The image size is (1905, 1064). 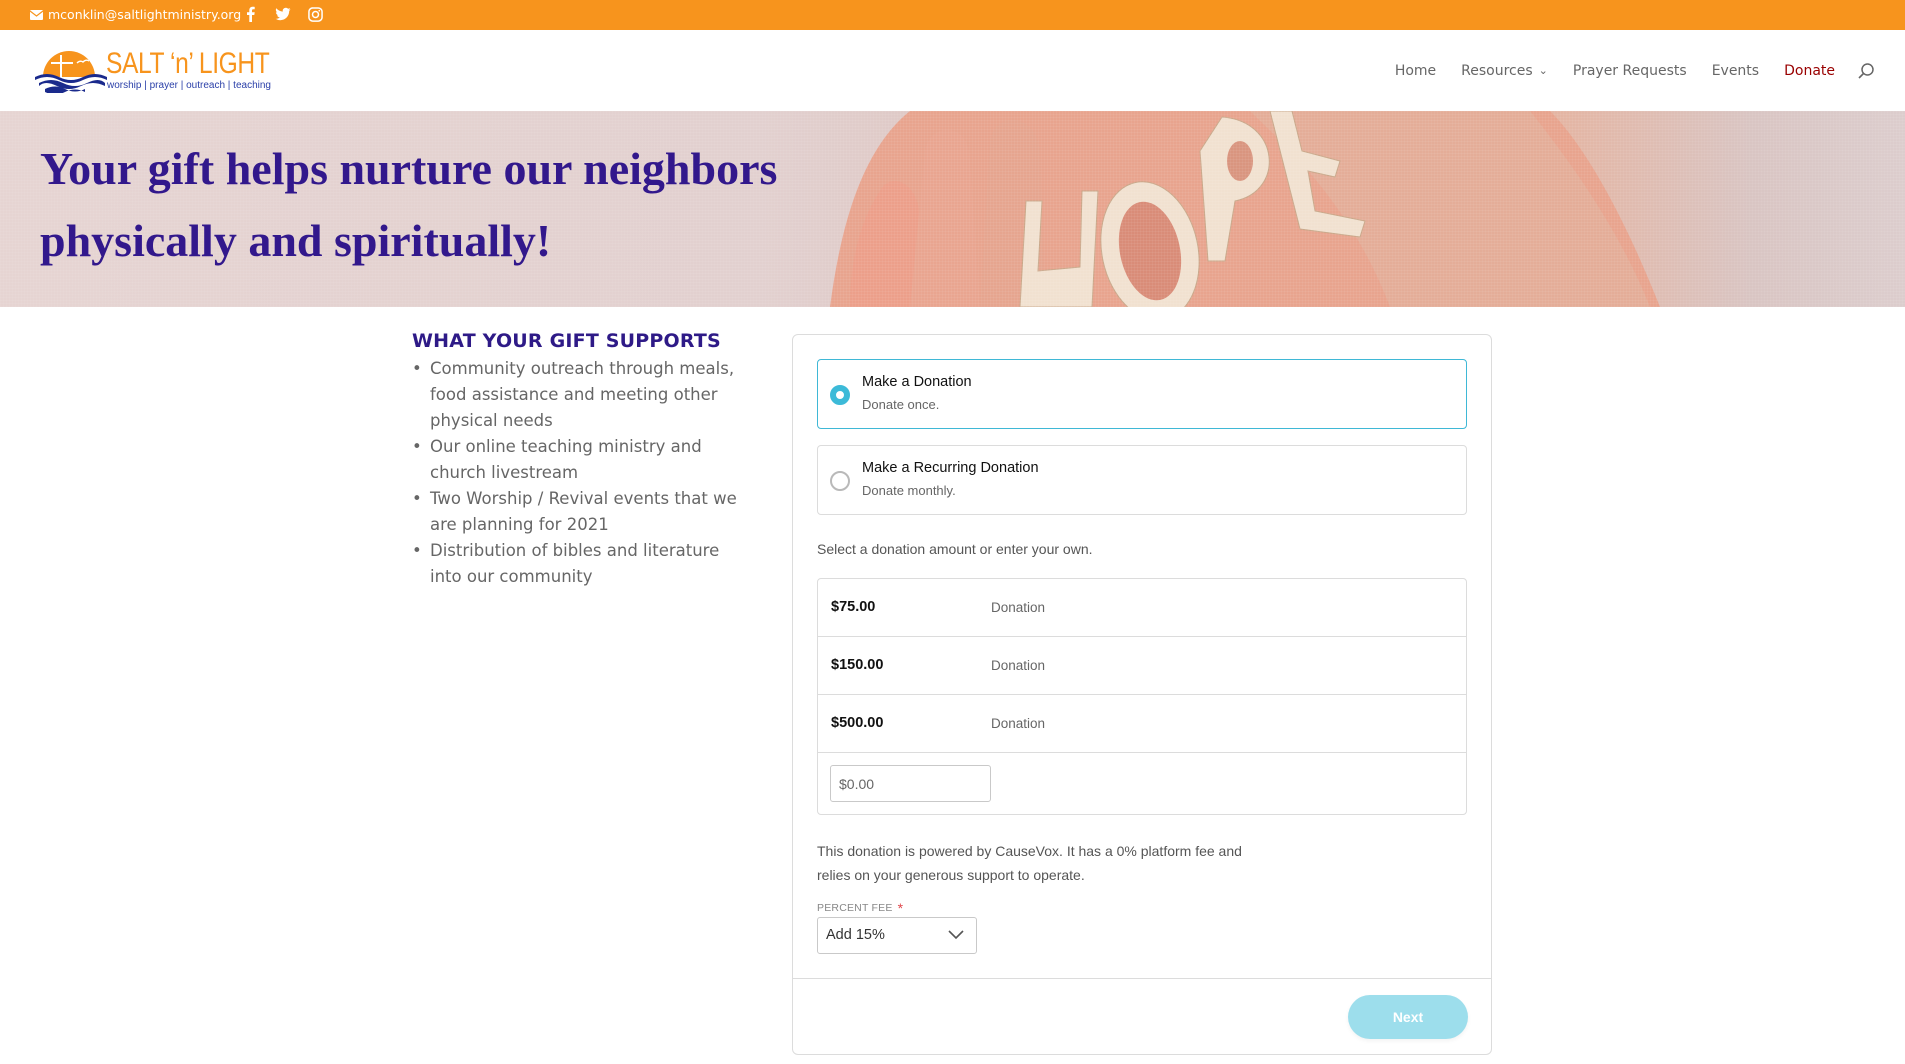 I want to click on option-one-time-donation: Make a Donation Donate once., so click(x=1142, y=394).